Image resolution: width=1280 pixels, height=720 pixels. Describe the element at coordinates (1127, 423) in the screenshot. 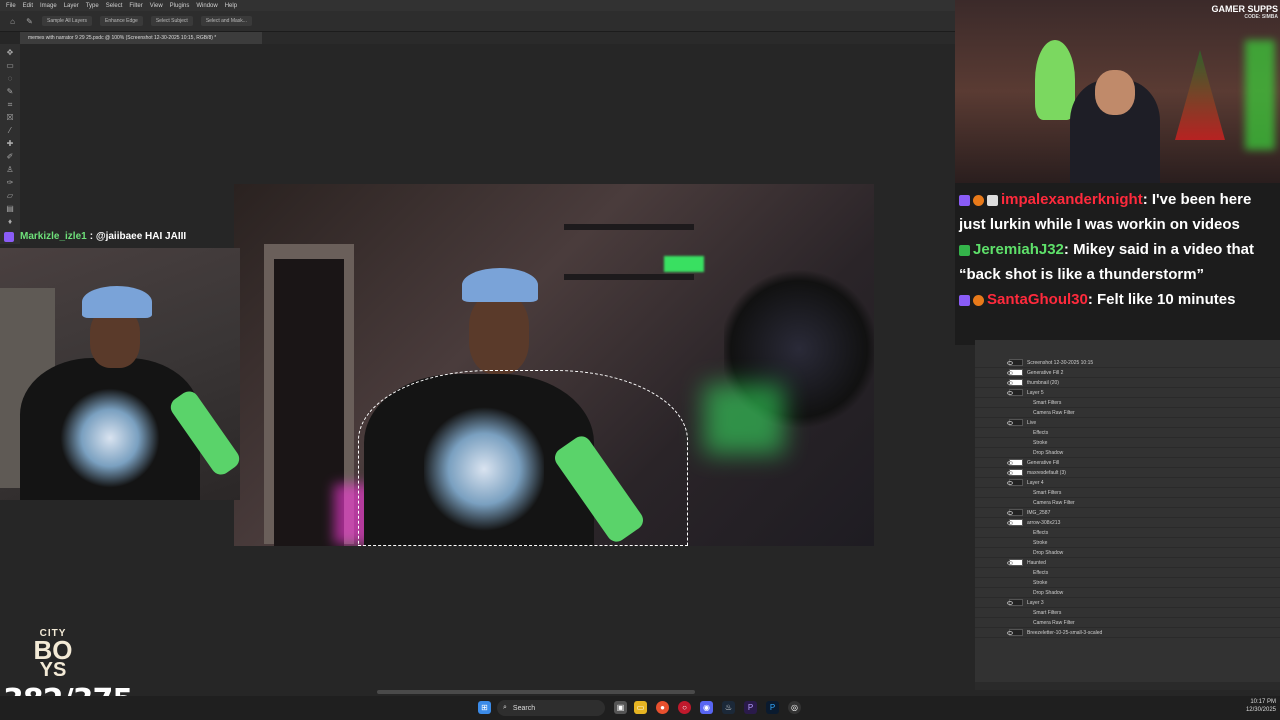

I see `layer-row: Live` at that location.